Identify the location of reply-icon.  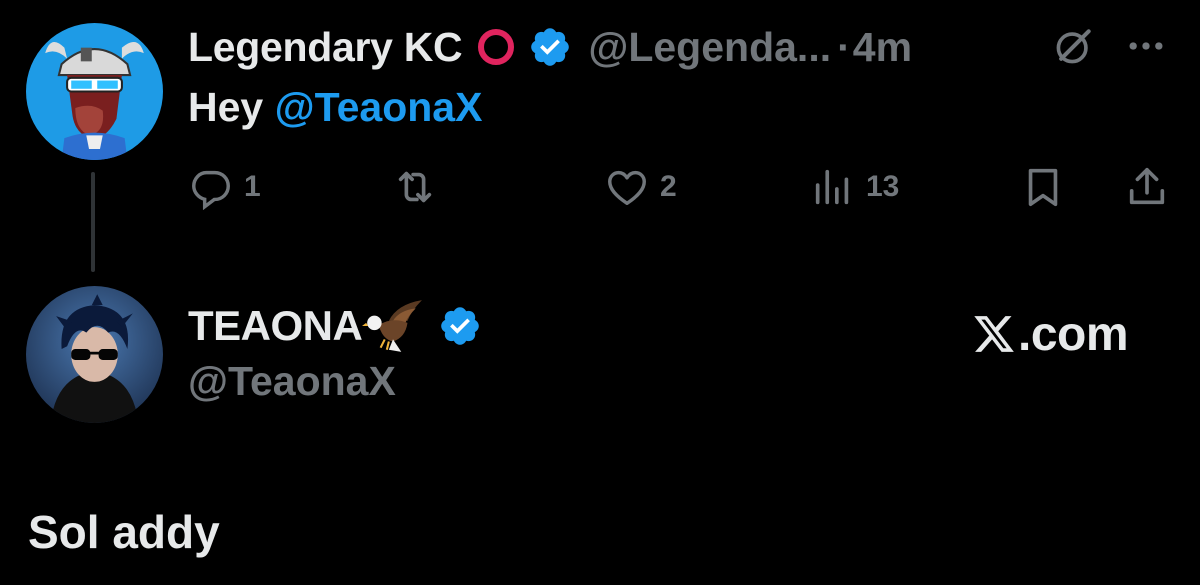
(211, 190).